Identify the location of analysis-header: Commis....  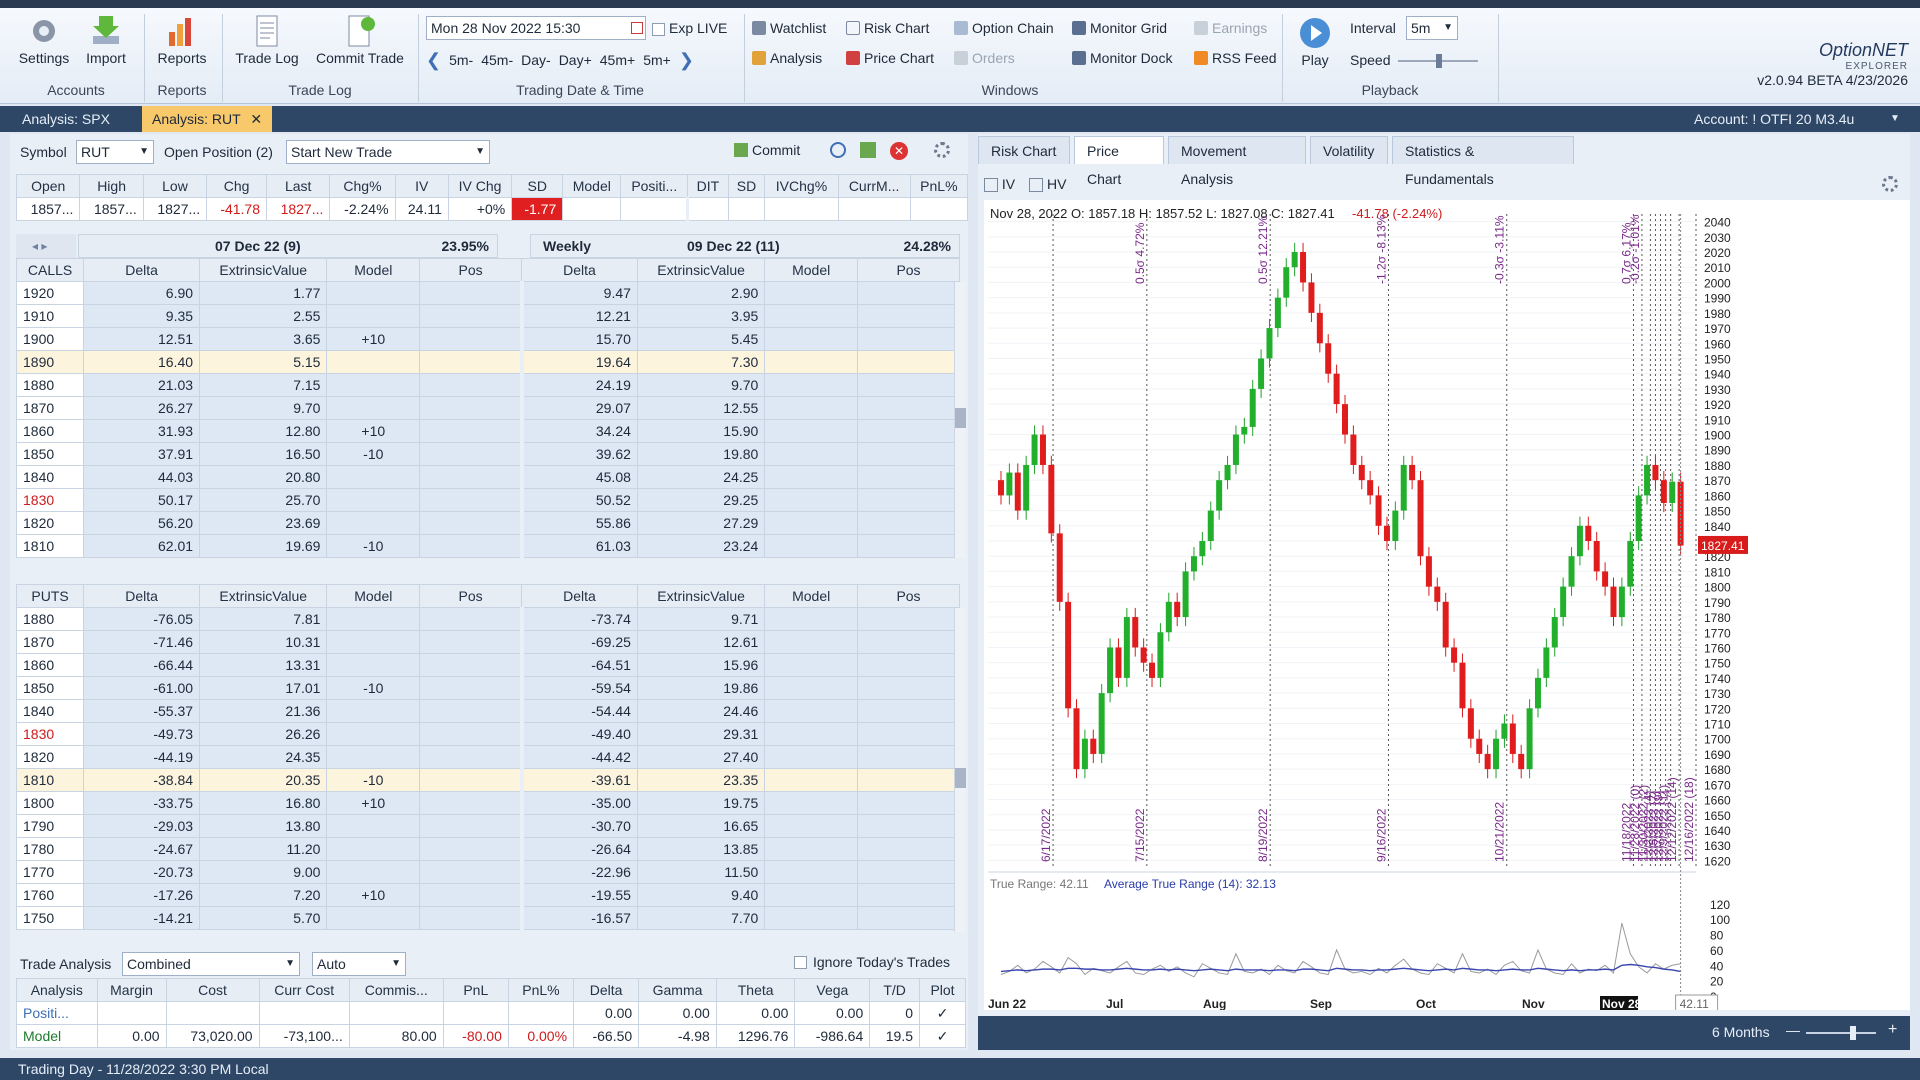
(396, 990).